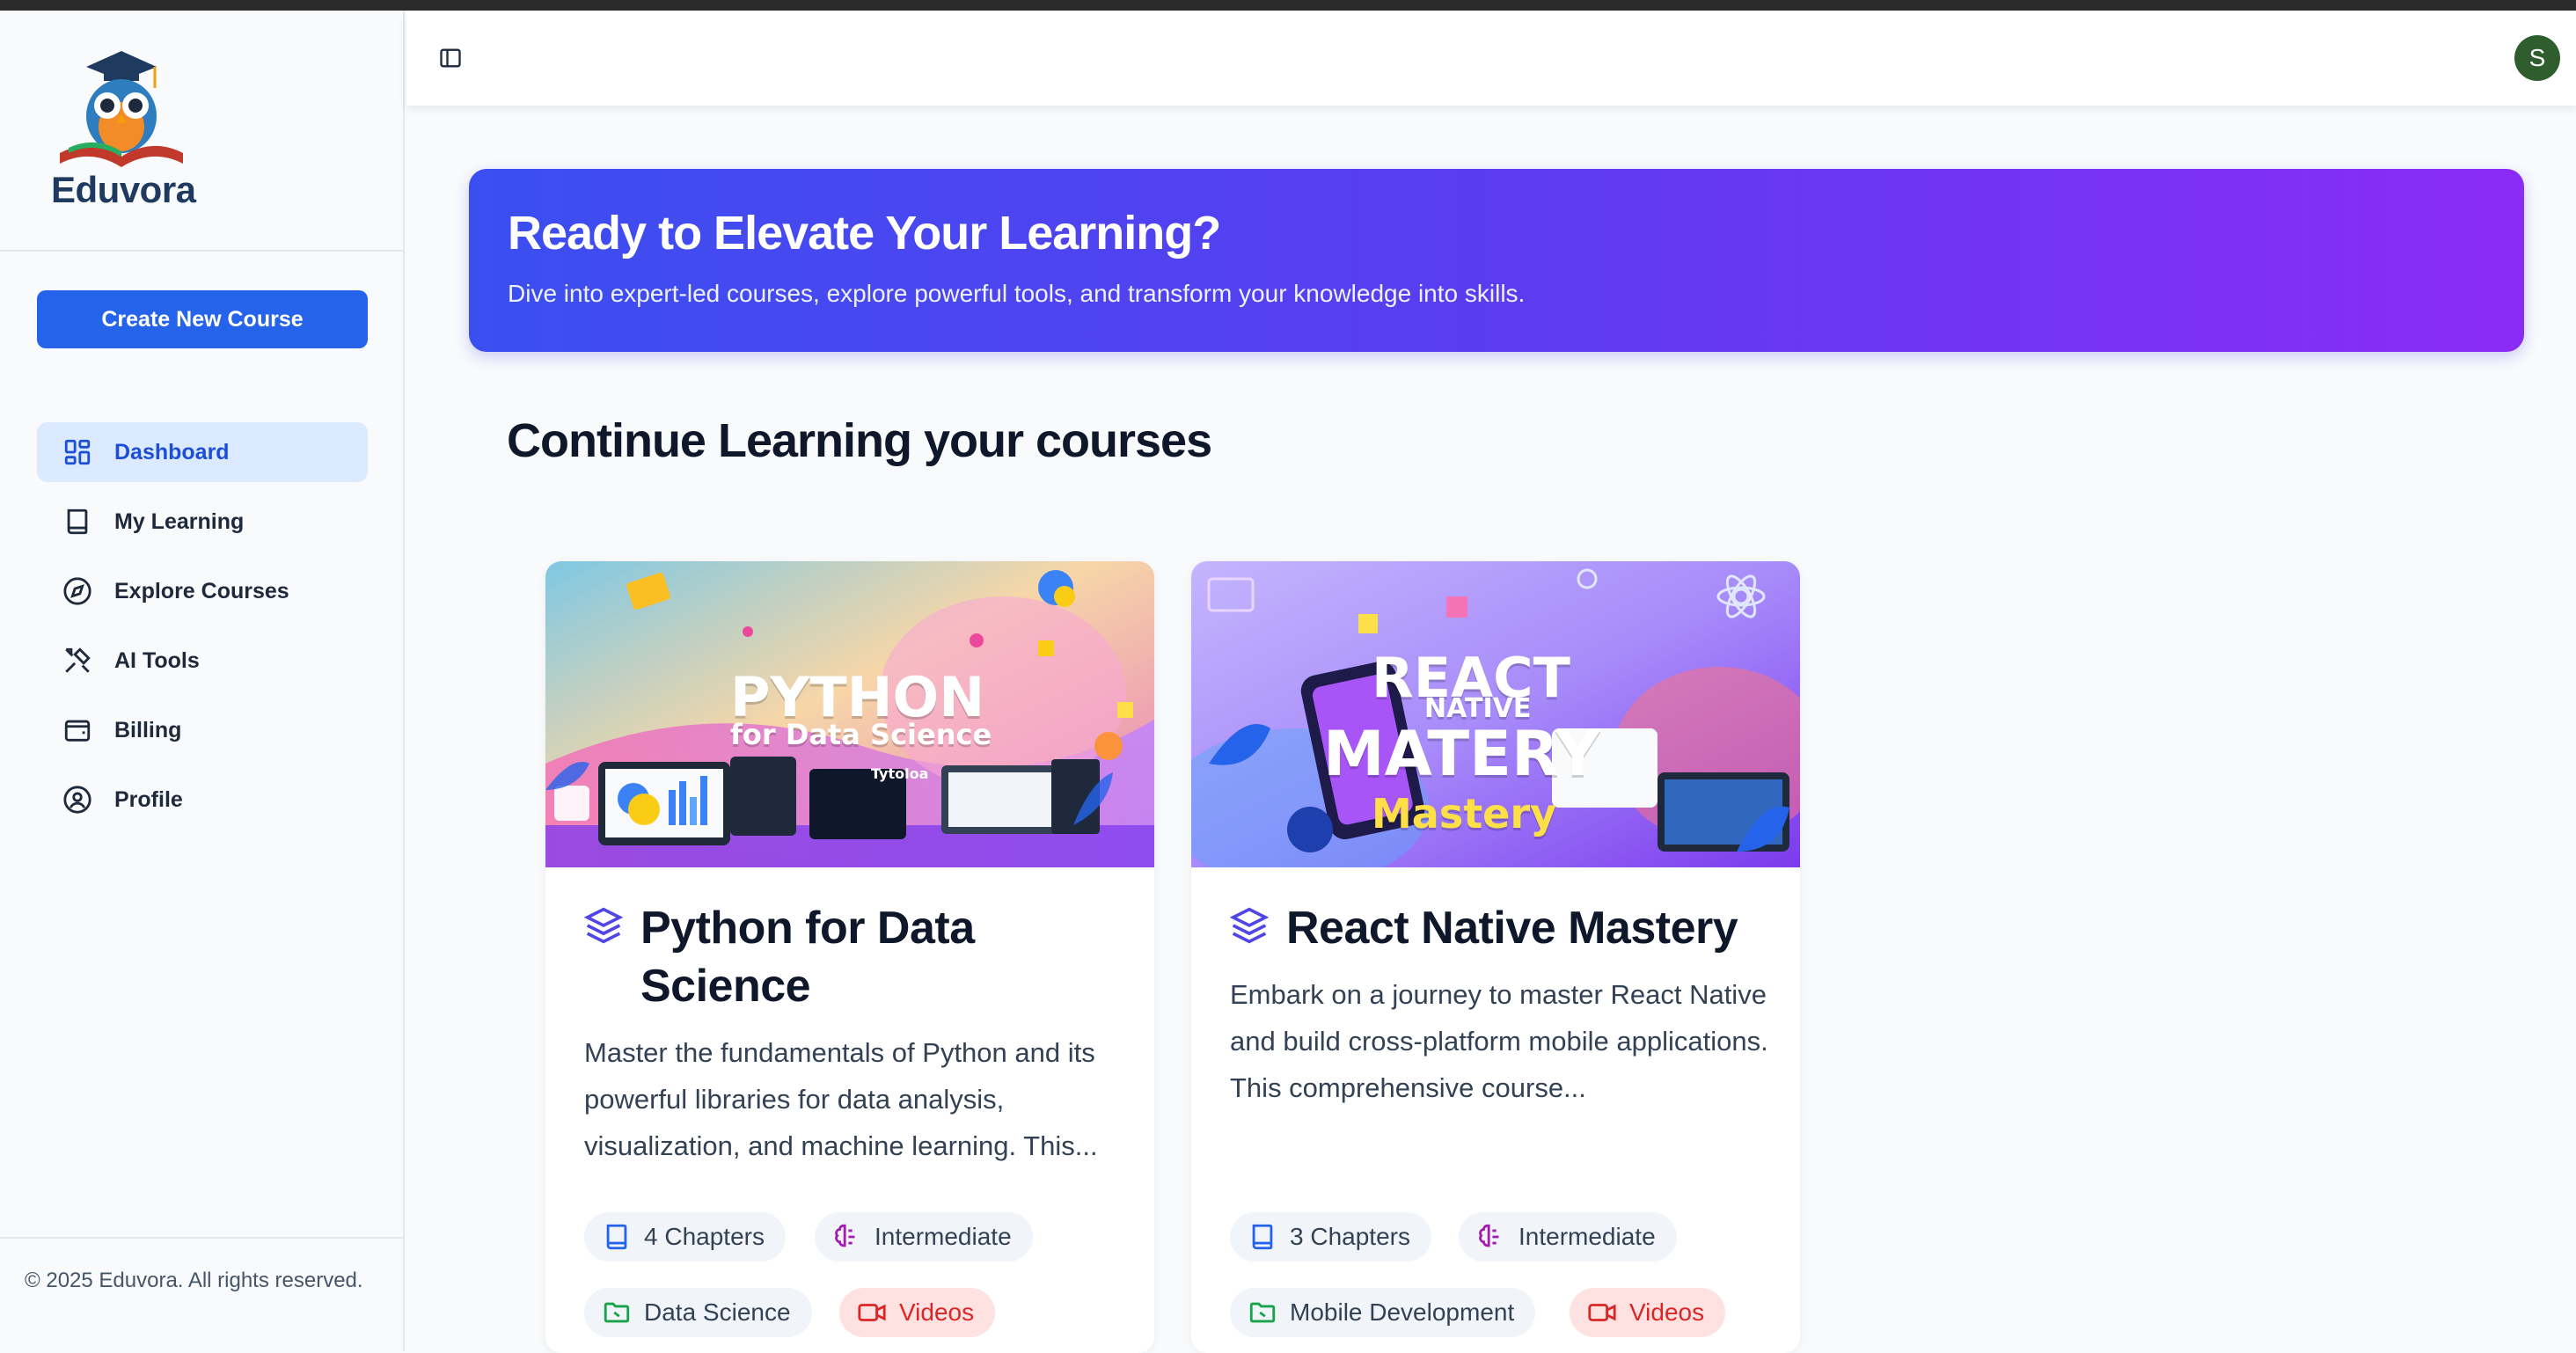 The image size is (2576, 1353). I want to click on sidebar-item-label: My Learning, so click(179, 521).